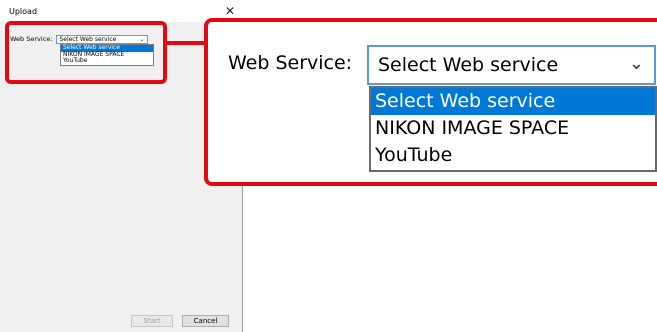 The width and height of the screenshot is (657, 332). I want to click on web-service-label: Web Service:, so click(290, 63).